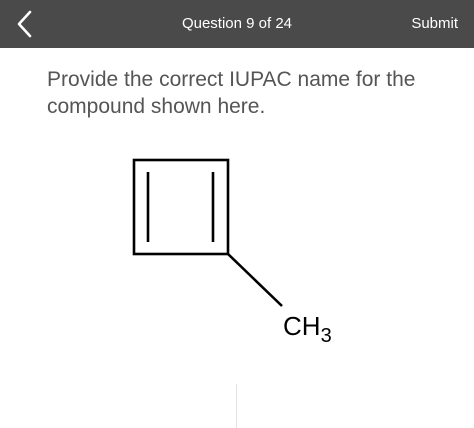 The width and height of the screenshot is (474, 428). Describe the element at coordinates (302, 326) in the screenshot. I see `methyl-label-main: CH` at that location.